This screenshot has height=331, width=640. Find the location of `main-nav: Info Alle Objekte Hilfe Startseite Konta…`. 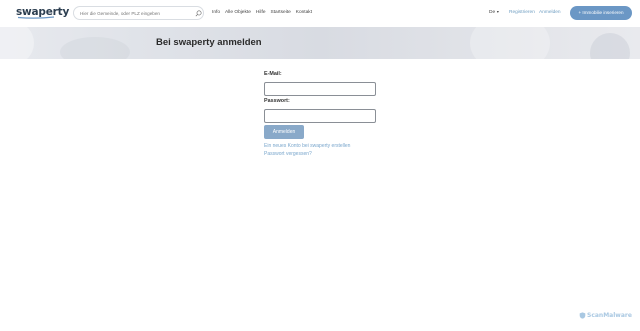

main-nav: Info Alle Objekte Hilfe Startseite Konta… is located at coordinates (262, 12).